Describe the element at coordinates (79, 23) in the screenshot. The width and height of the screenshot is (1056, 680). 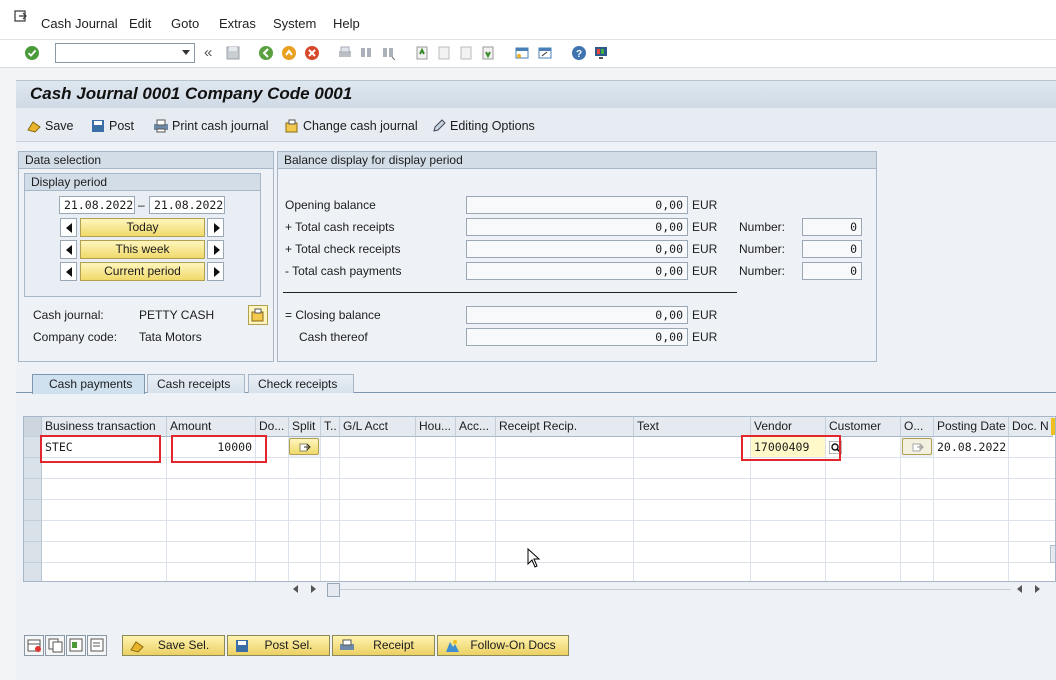
I see `menu-cash-journal: Cash Journal` at that location.